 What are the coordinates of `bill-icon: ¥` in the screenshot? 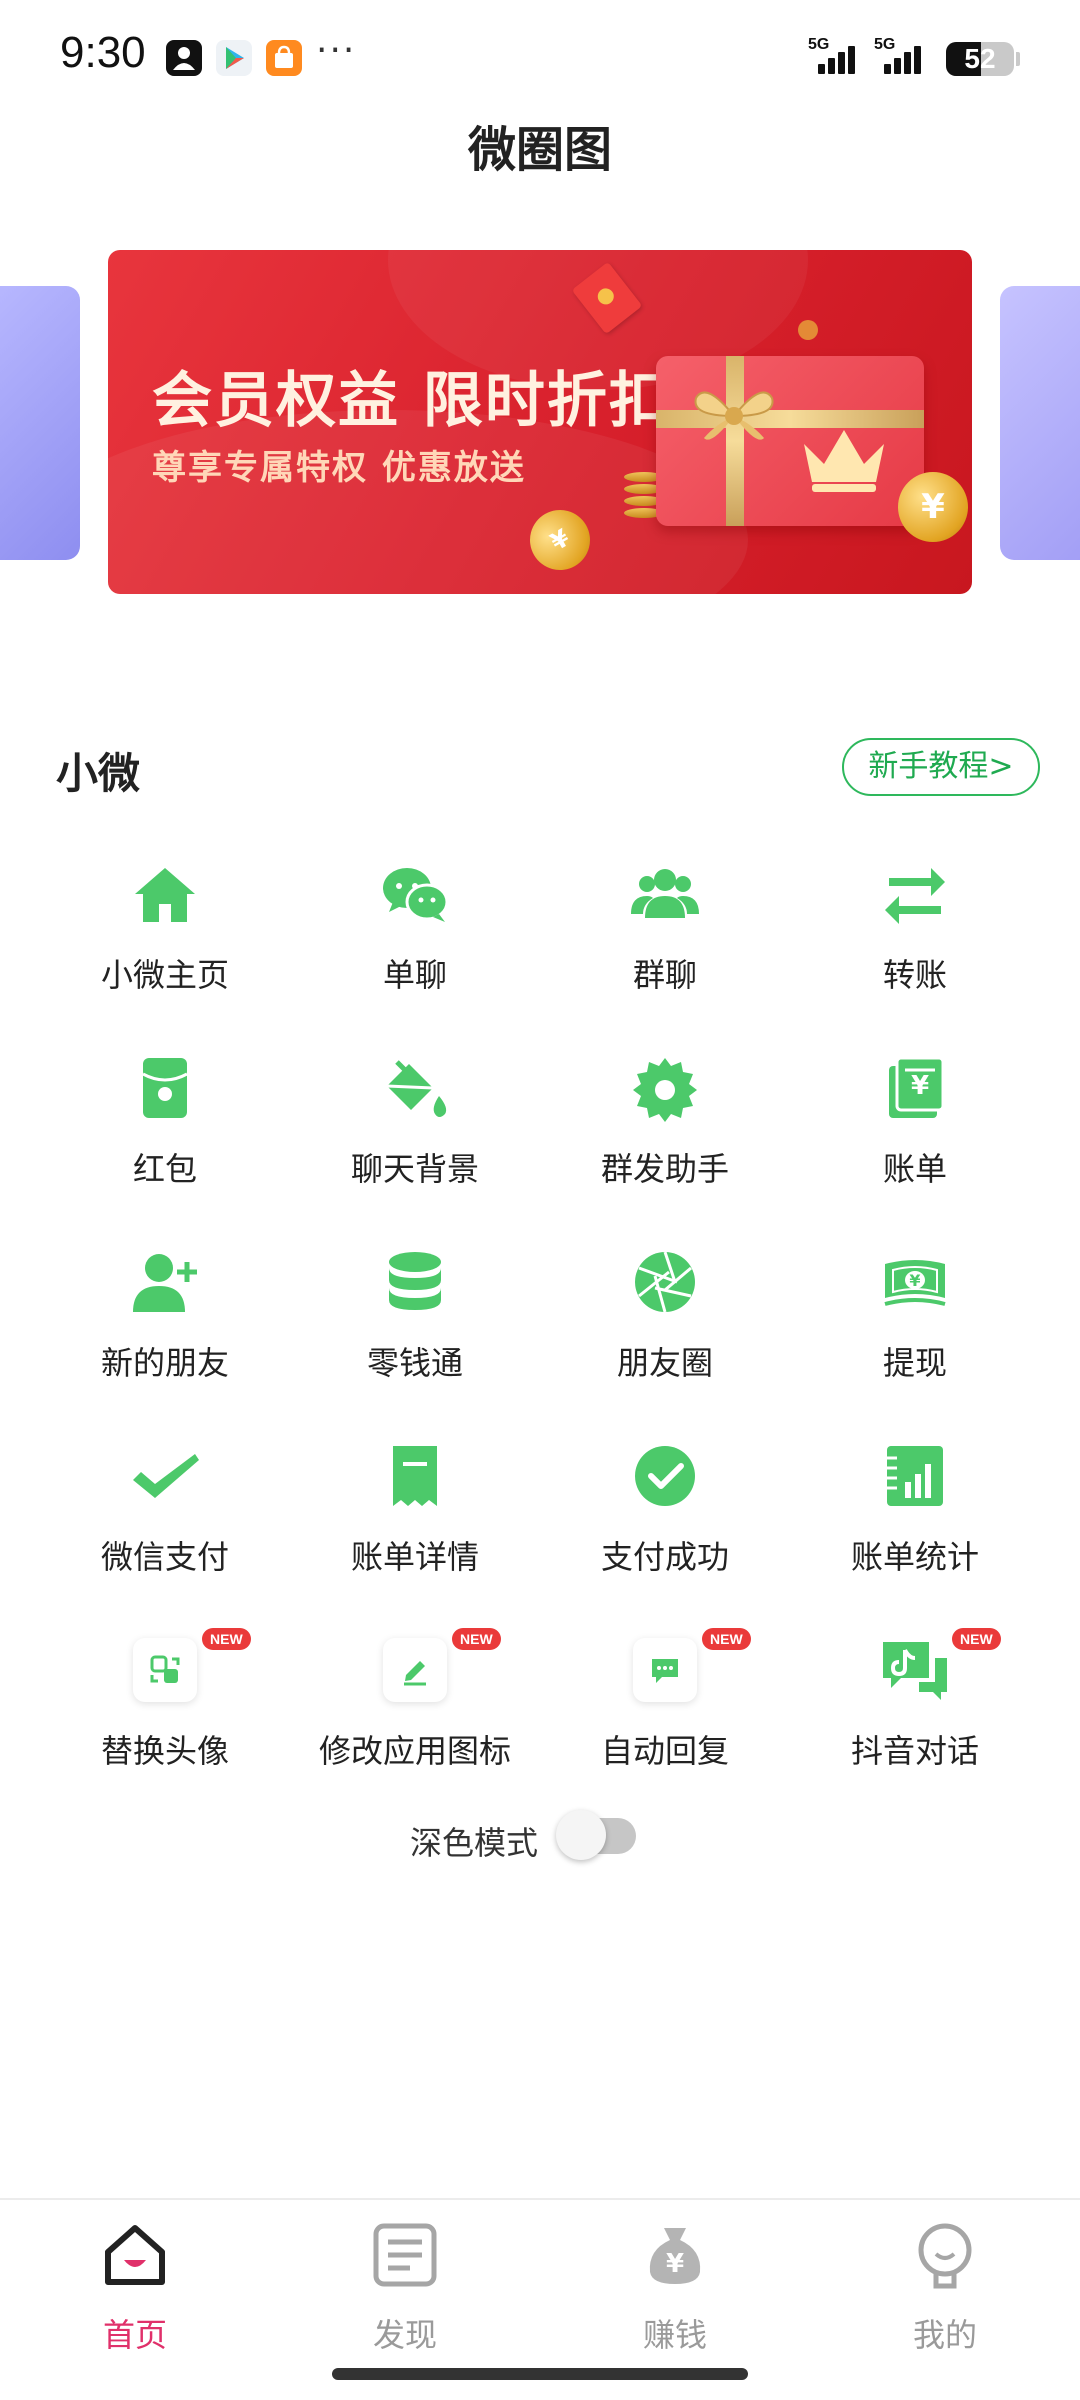 It's located at (915, 1088).